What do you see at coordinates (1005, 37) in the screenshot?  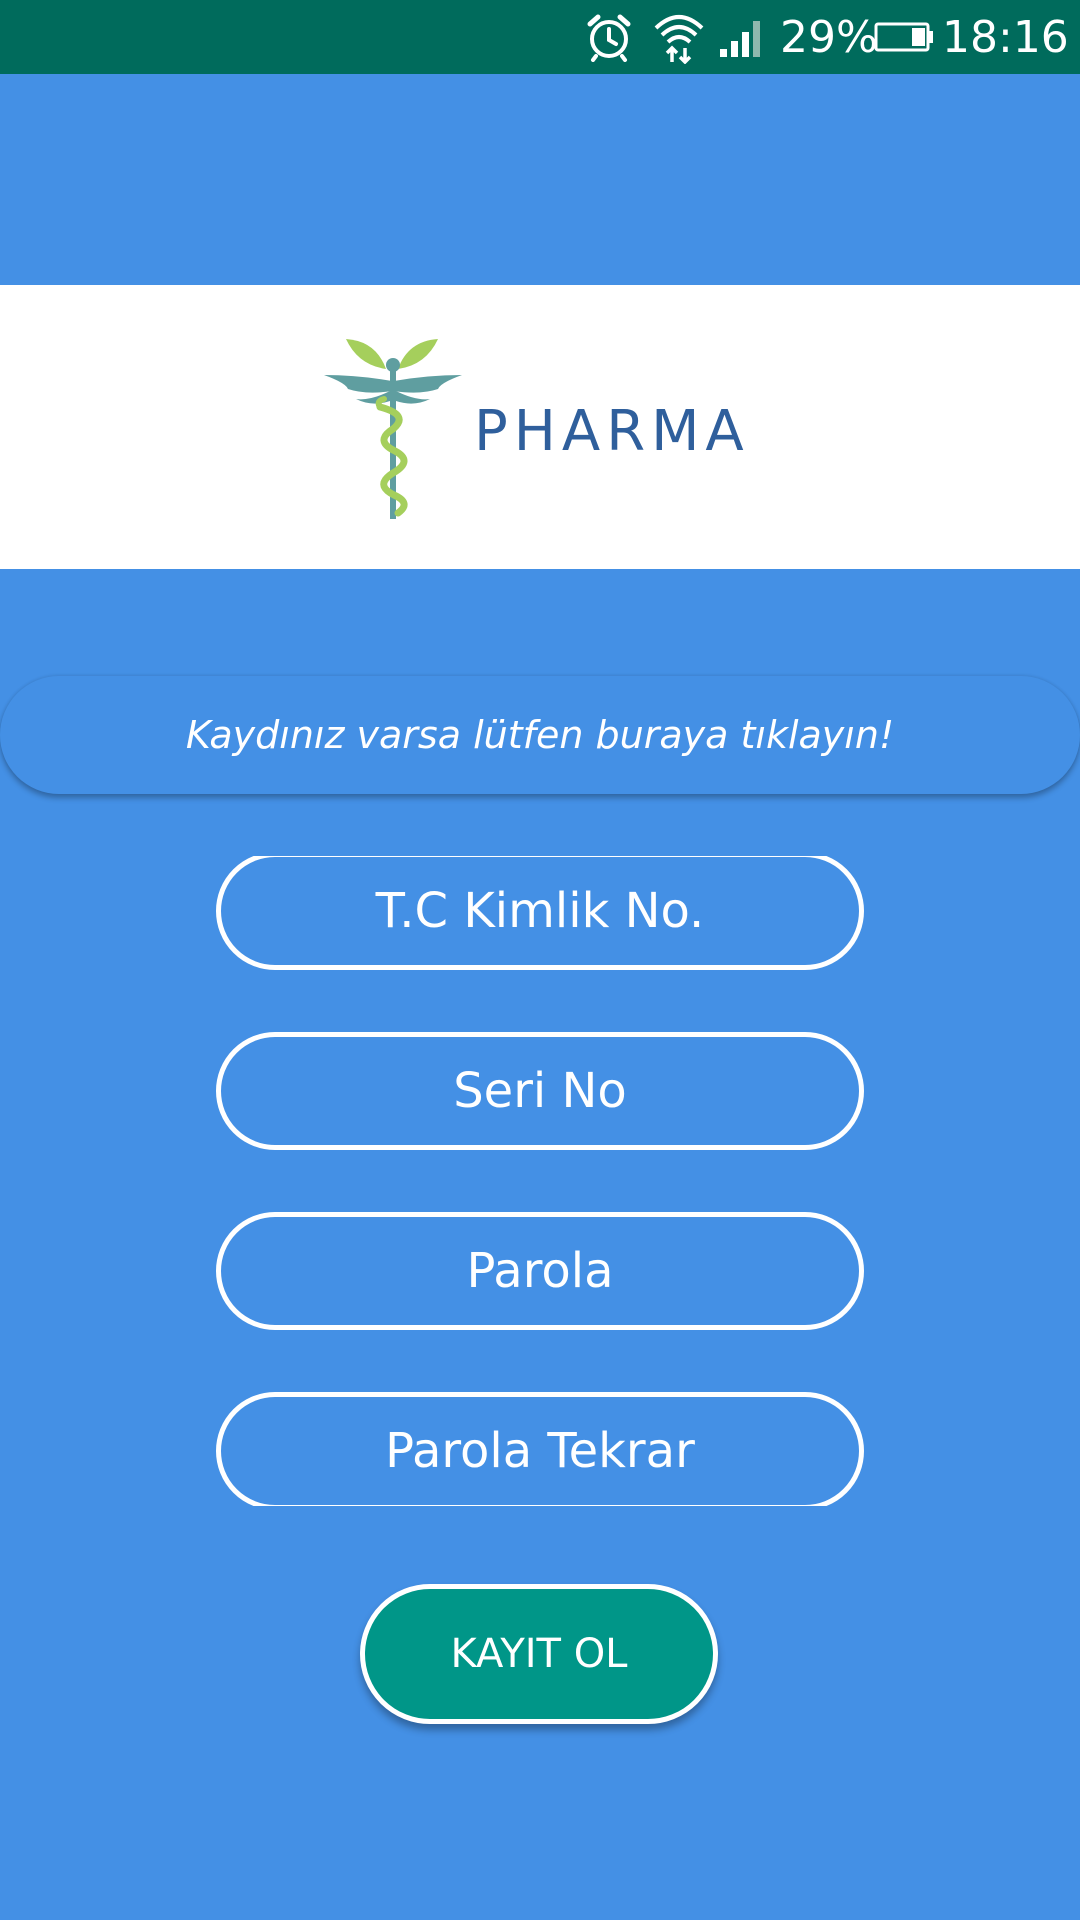 I see `clock: 18:16` at bounding box center [1005, 37].